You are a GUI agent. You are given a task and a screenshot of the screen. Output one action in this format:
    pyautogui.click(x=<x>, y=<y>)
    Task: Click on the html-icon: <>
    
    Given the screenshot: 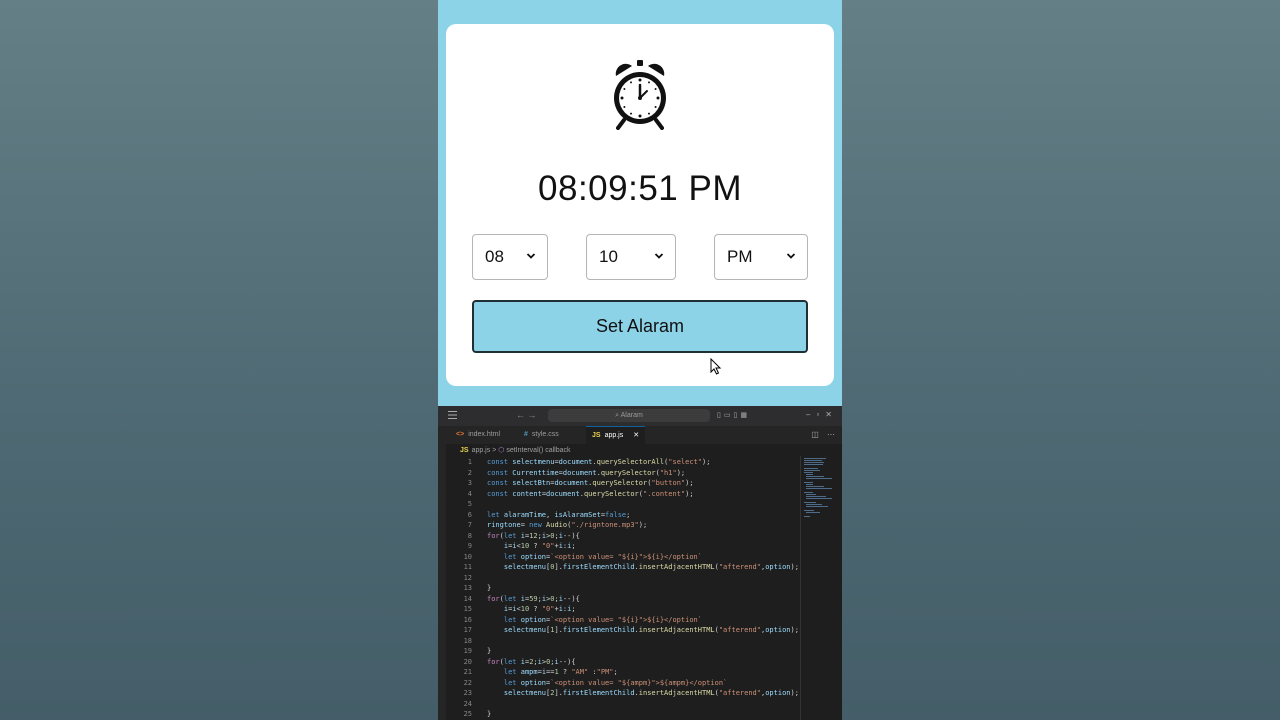 What is the action you would take?
    pyautogui.click(x=460, y=434)
    